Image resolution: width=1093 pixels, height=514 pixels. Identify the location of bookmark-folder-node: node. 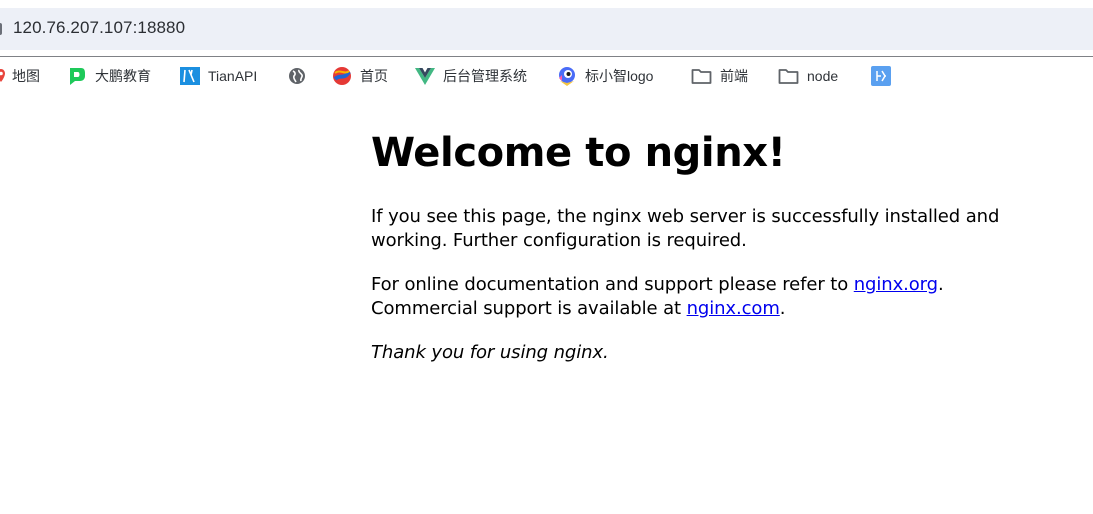
(808, 76).